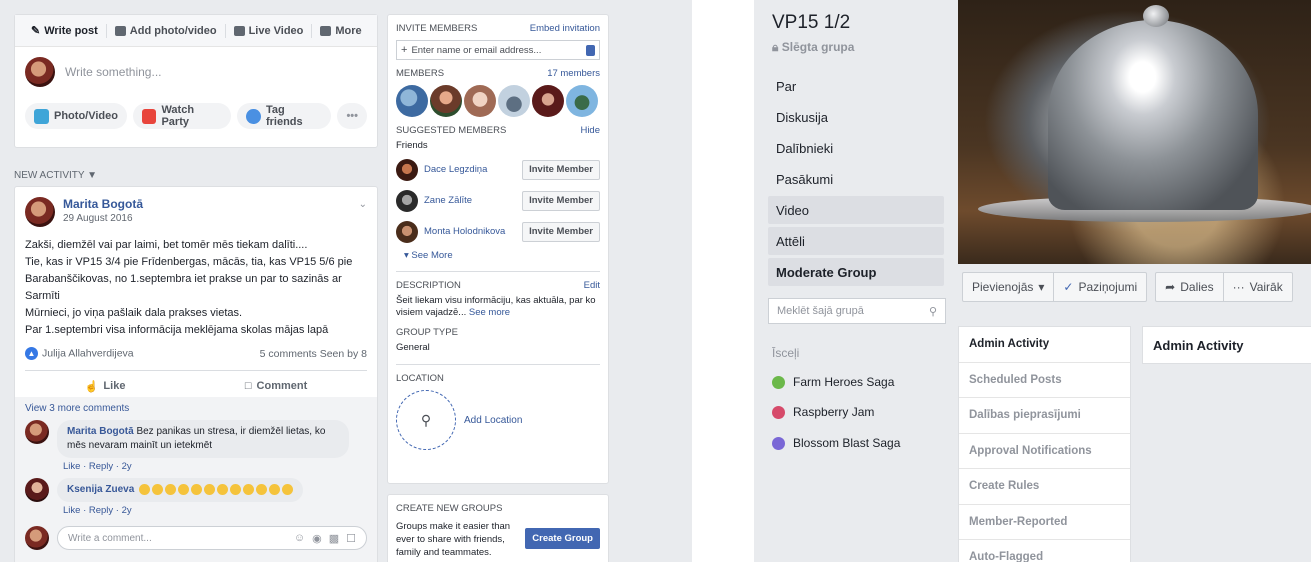 The image size is (1311, 562). Describe the element at coordinates (834, 412) in the screenshot. I see `shortcut-label: Raspberry Jam` at that location.